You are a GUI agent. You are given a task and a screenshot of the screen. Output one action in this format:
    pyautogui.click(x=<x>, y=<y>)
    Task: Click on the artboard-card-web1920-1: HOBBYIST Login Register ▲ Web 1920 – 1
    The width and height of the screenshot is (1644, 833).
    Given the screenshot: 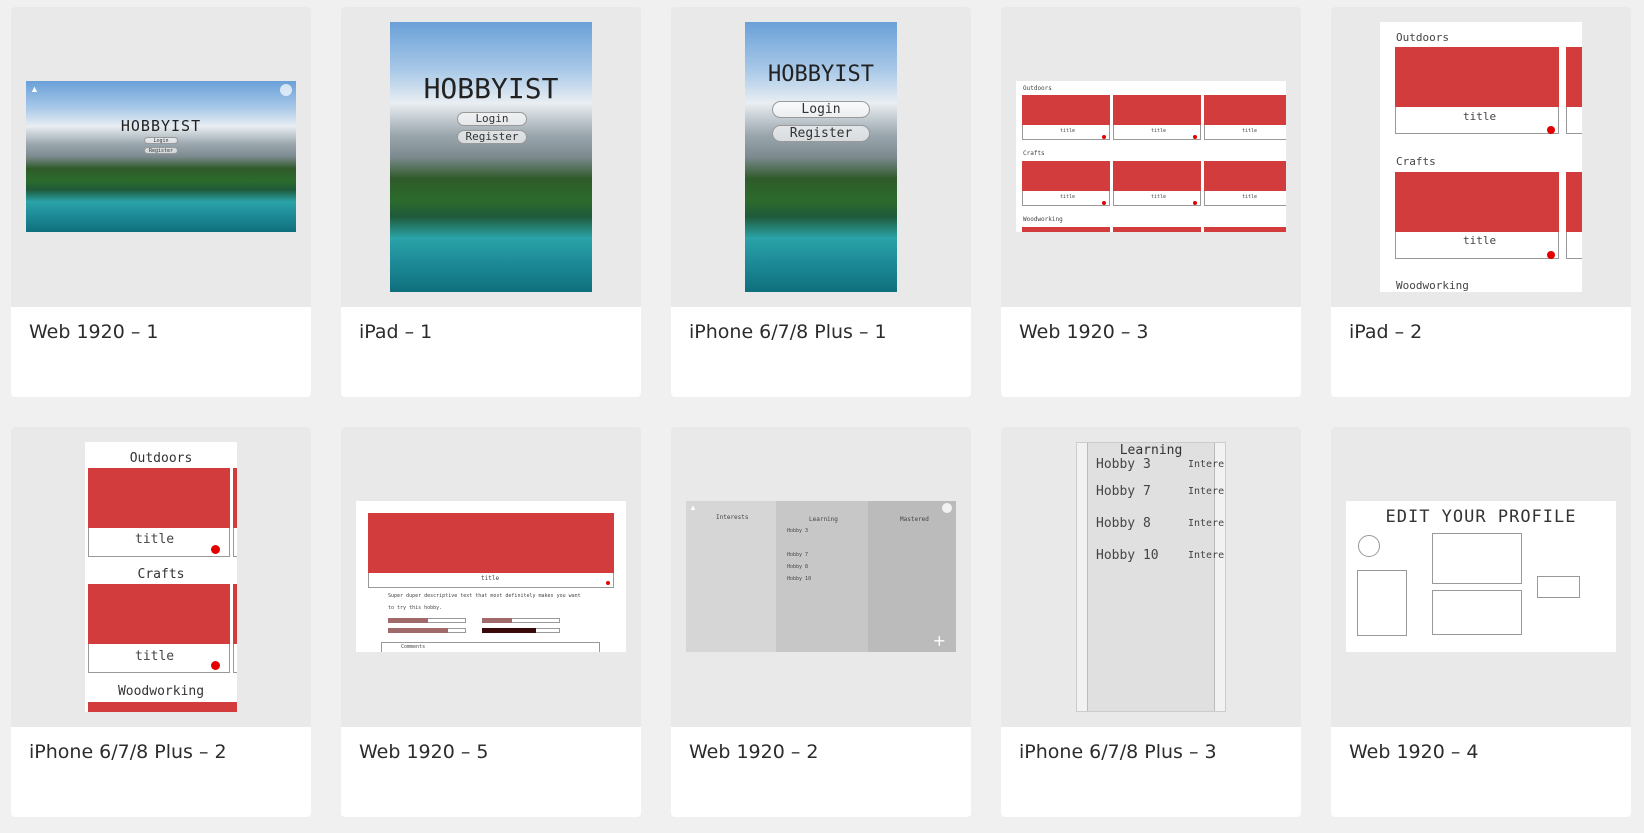 What is the action you would take?
    pyautogui.click(x=161, y=202)
    